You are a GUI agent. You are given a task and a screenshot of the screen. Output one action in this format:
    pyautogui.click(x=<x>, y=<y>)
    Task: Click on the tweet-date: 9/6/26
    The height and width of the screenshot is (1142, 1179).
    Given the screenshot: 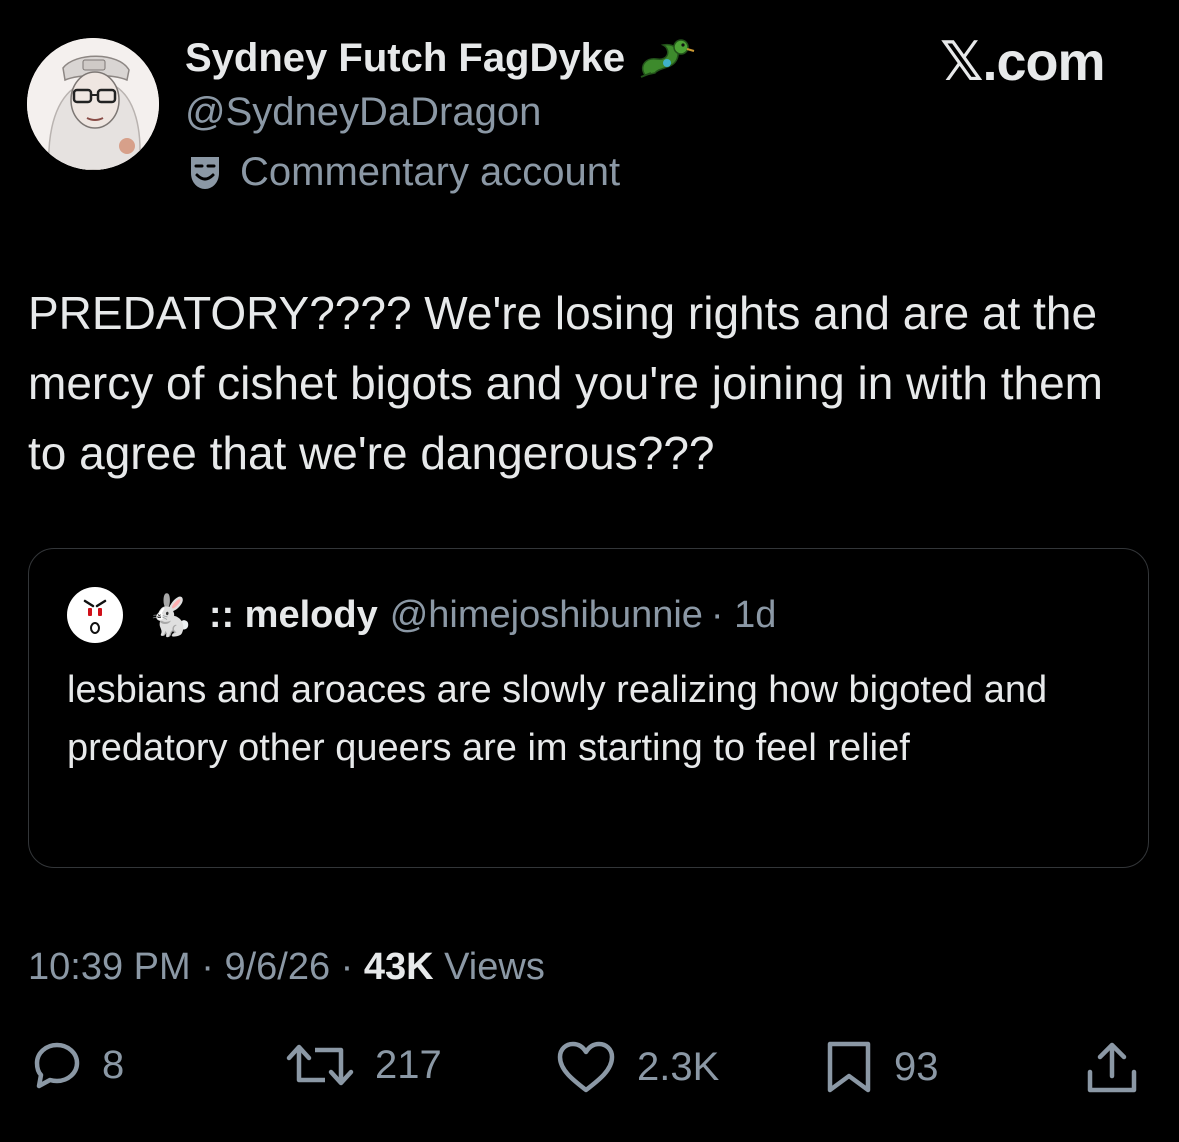 What is the action you would take?
    pyautogui.click(x=277, y=967)
    